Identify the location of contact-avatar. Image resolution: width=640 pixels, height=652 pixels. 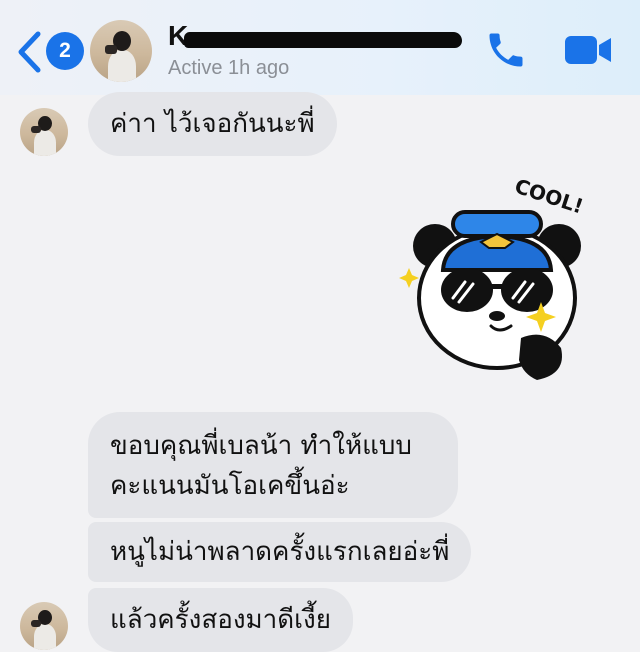
(121, 51).